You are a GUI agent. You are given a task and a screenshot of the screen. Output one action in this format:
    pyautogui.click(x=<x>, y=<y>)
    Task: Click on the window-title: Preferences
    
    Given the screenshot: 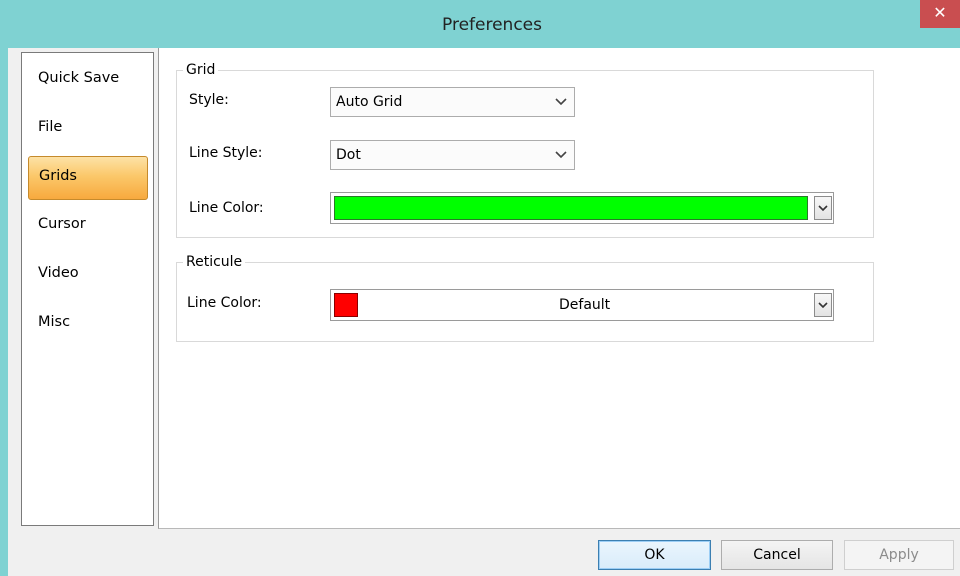 What is the action you would take?
    pyautogui.click(x=492, y=25)
    